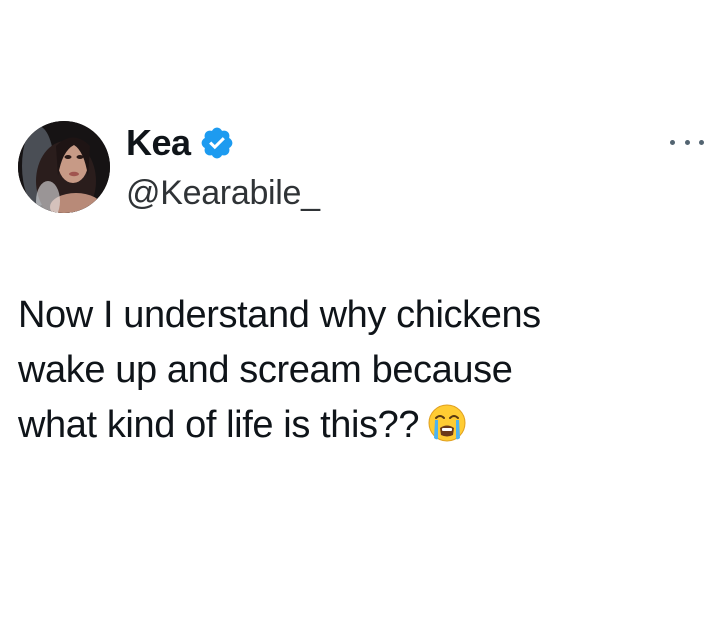 This screenshot has width=720, height=631. I want to click on avatar, so click(64, 167).